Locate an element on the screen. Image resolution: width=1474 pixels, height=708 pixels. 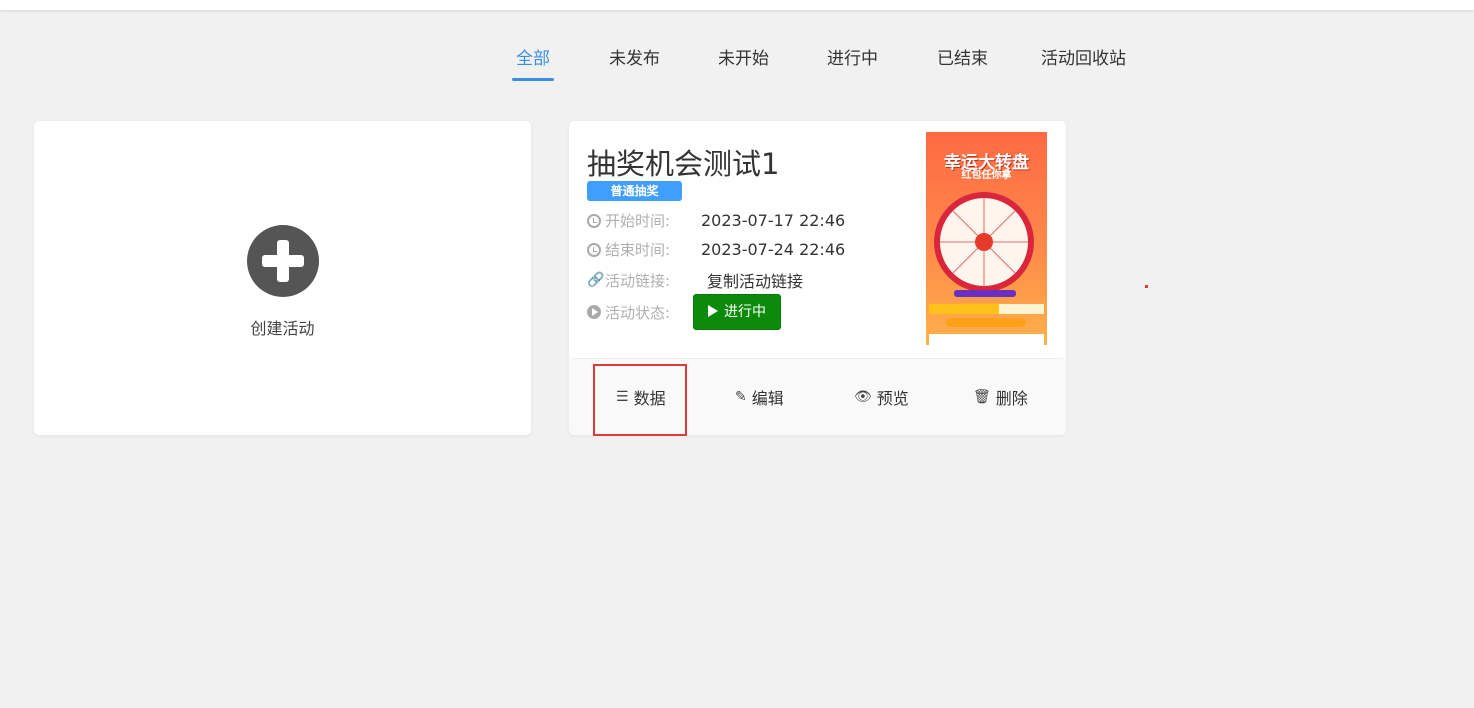
tab-unpublished: 未发布 is located at coordinates (634, 56).